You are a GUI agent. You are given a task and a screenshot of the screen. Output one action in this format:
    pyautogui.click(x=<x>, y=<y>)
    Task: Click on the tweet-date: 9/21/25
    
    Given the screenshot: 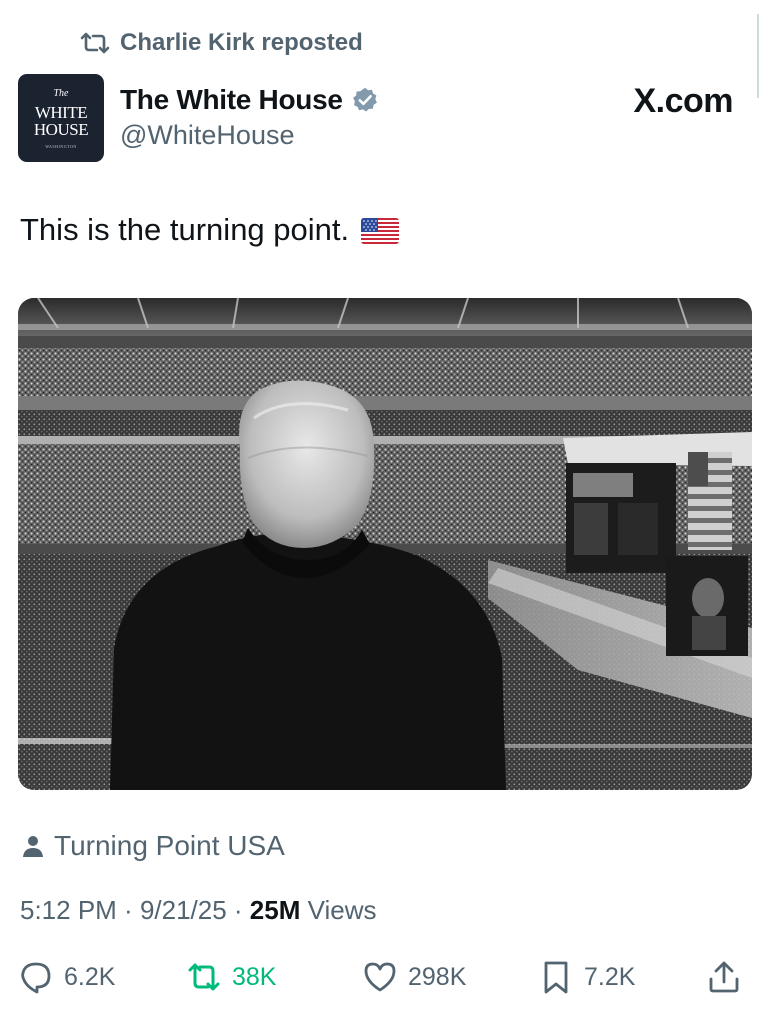 What is the action you would take?
    pyautogui.click(x=183, y=910)
    